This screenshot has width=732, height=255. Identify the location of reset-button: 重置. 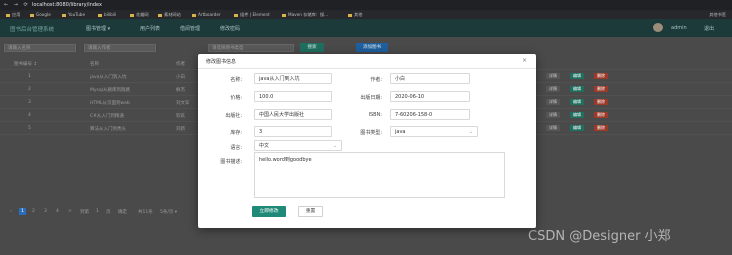
(310, 211).